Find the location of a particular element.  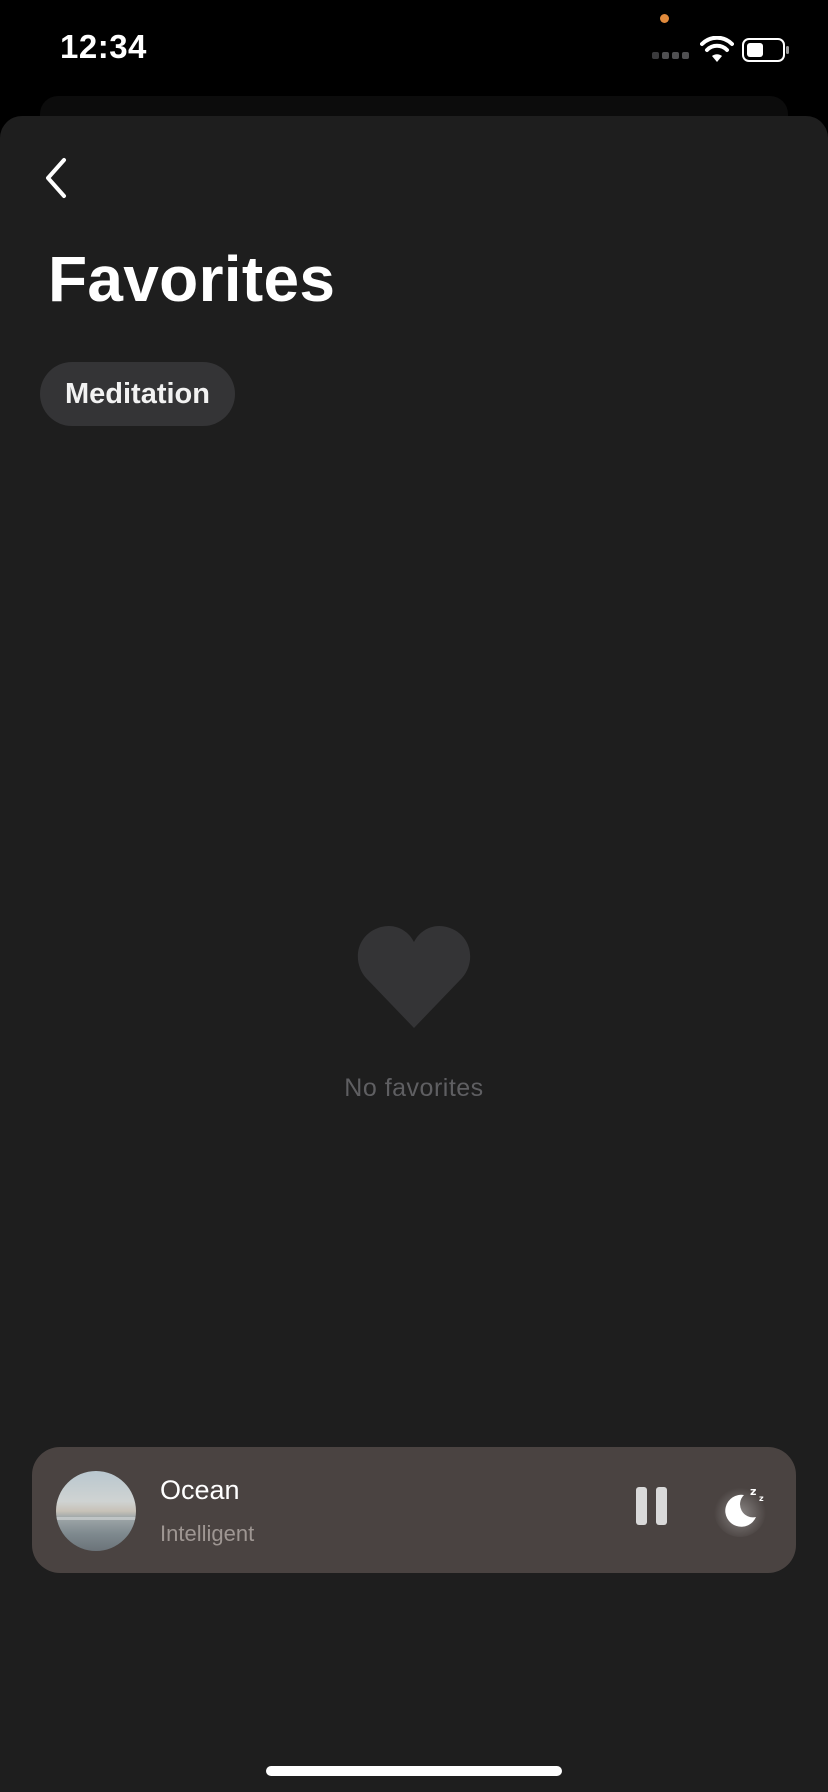

track-artwork is located at coordinates (96, 1511).